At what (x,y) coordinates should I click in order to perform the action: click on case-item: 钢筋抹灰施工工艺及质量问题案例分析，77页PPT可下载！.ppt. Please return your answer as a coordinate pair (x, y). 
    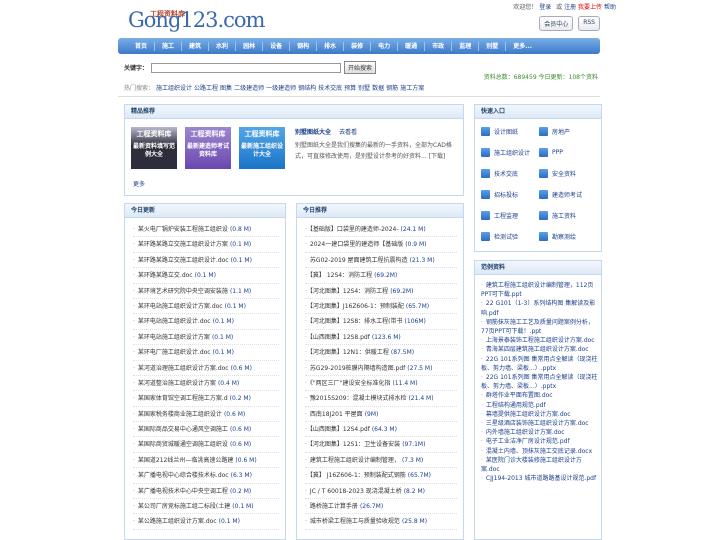
    Looking at the image, I should click on (539, 327).